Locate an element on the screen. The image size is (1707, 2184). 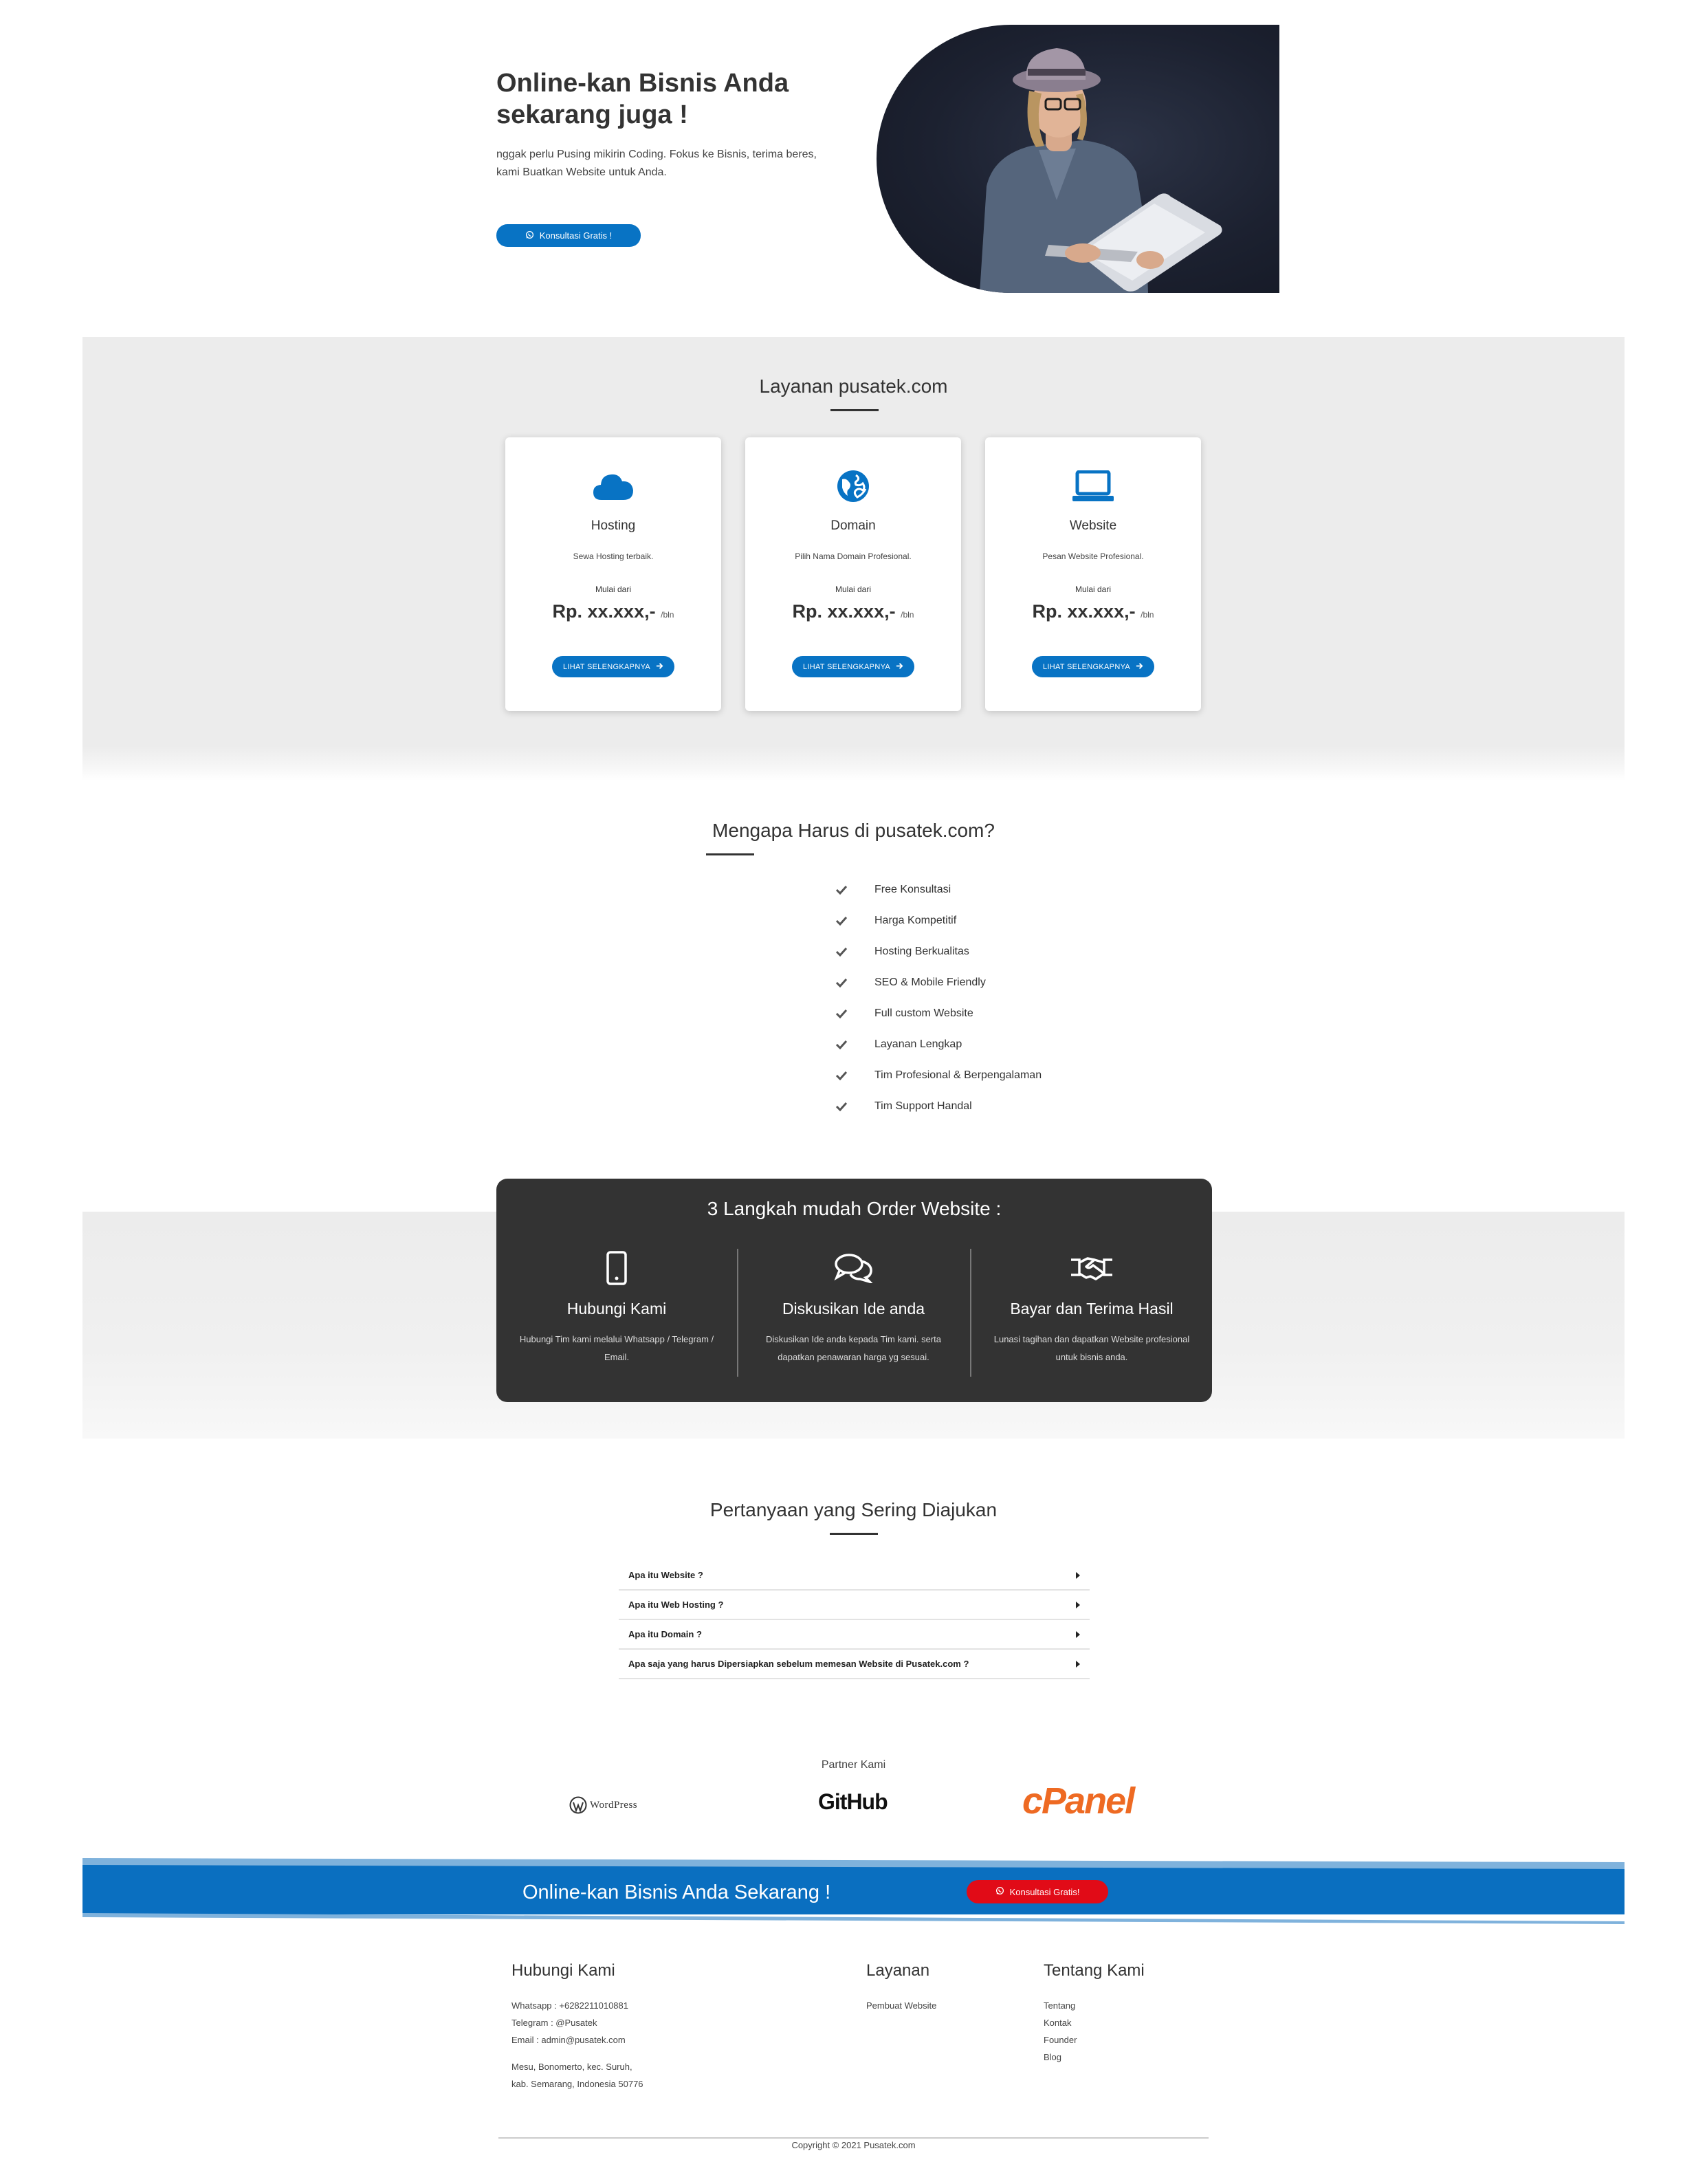
faq-title-underline is located at coordinates (854, 1534).